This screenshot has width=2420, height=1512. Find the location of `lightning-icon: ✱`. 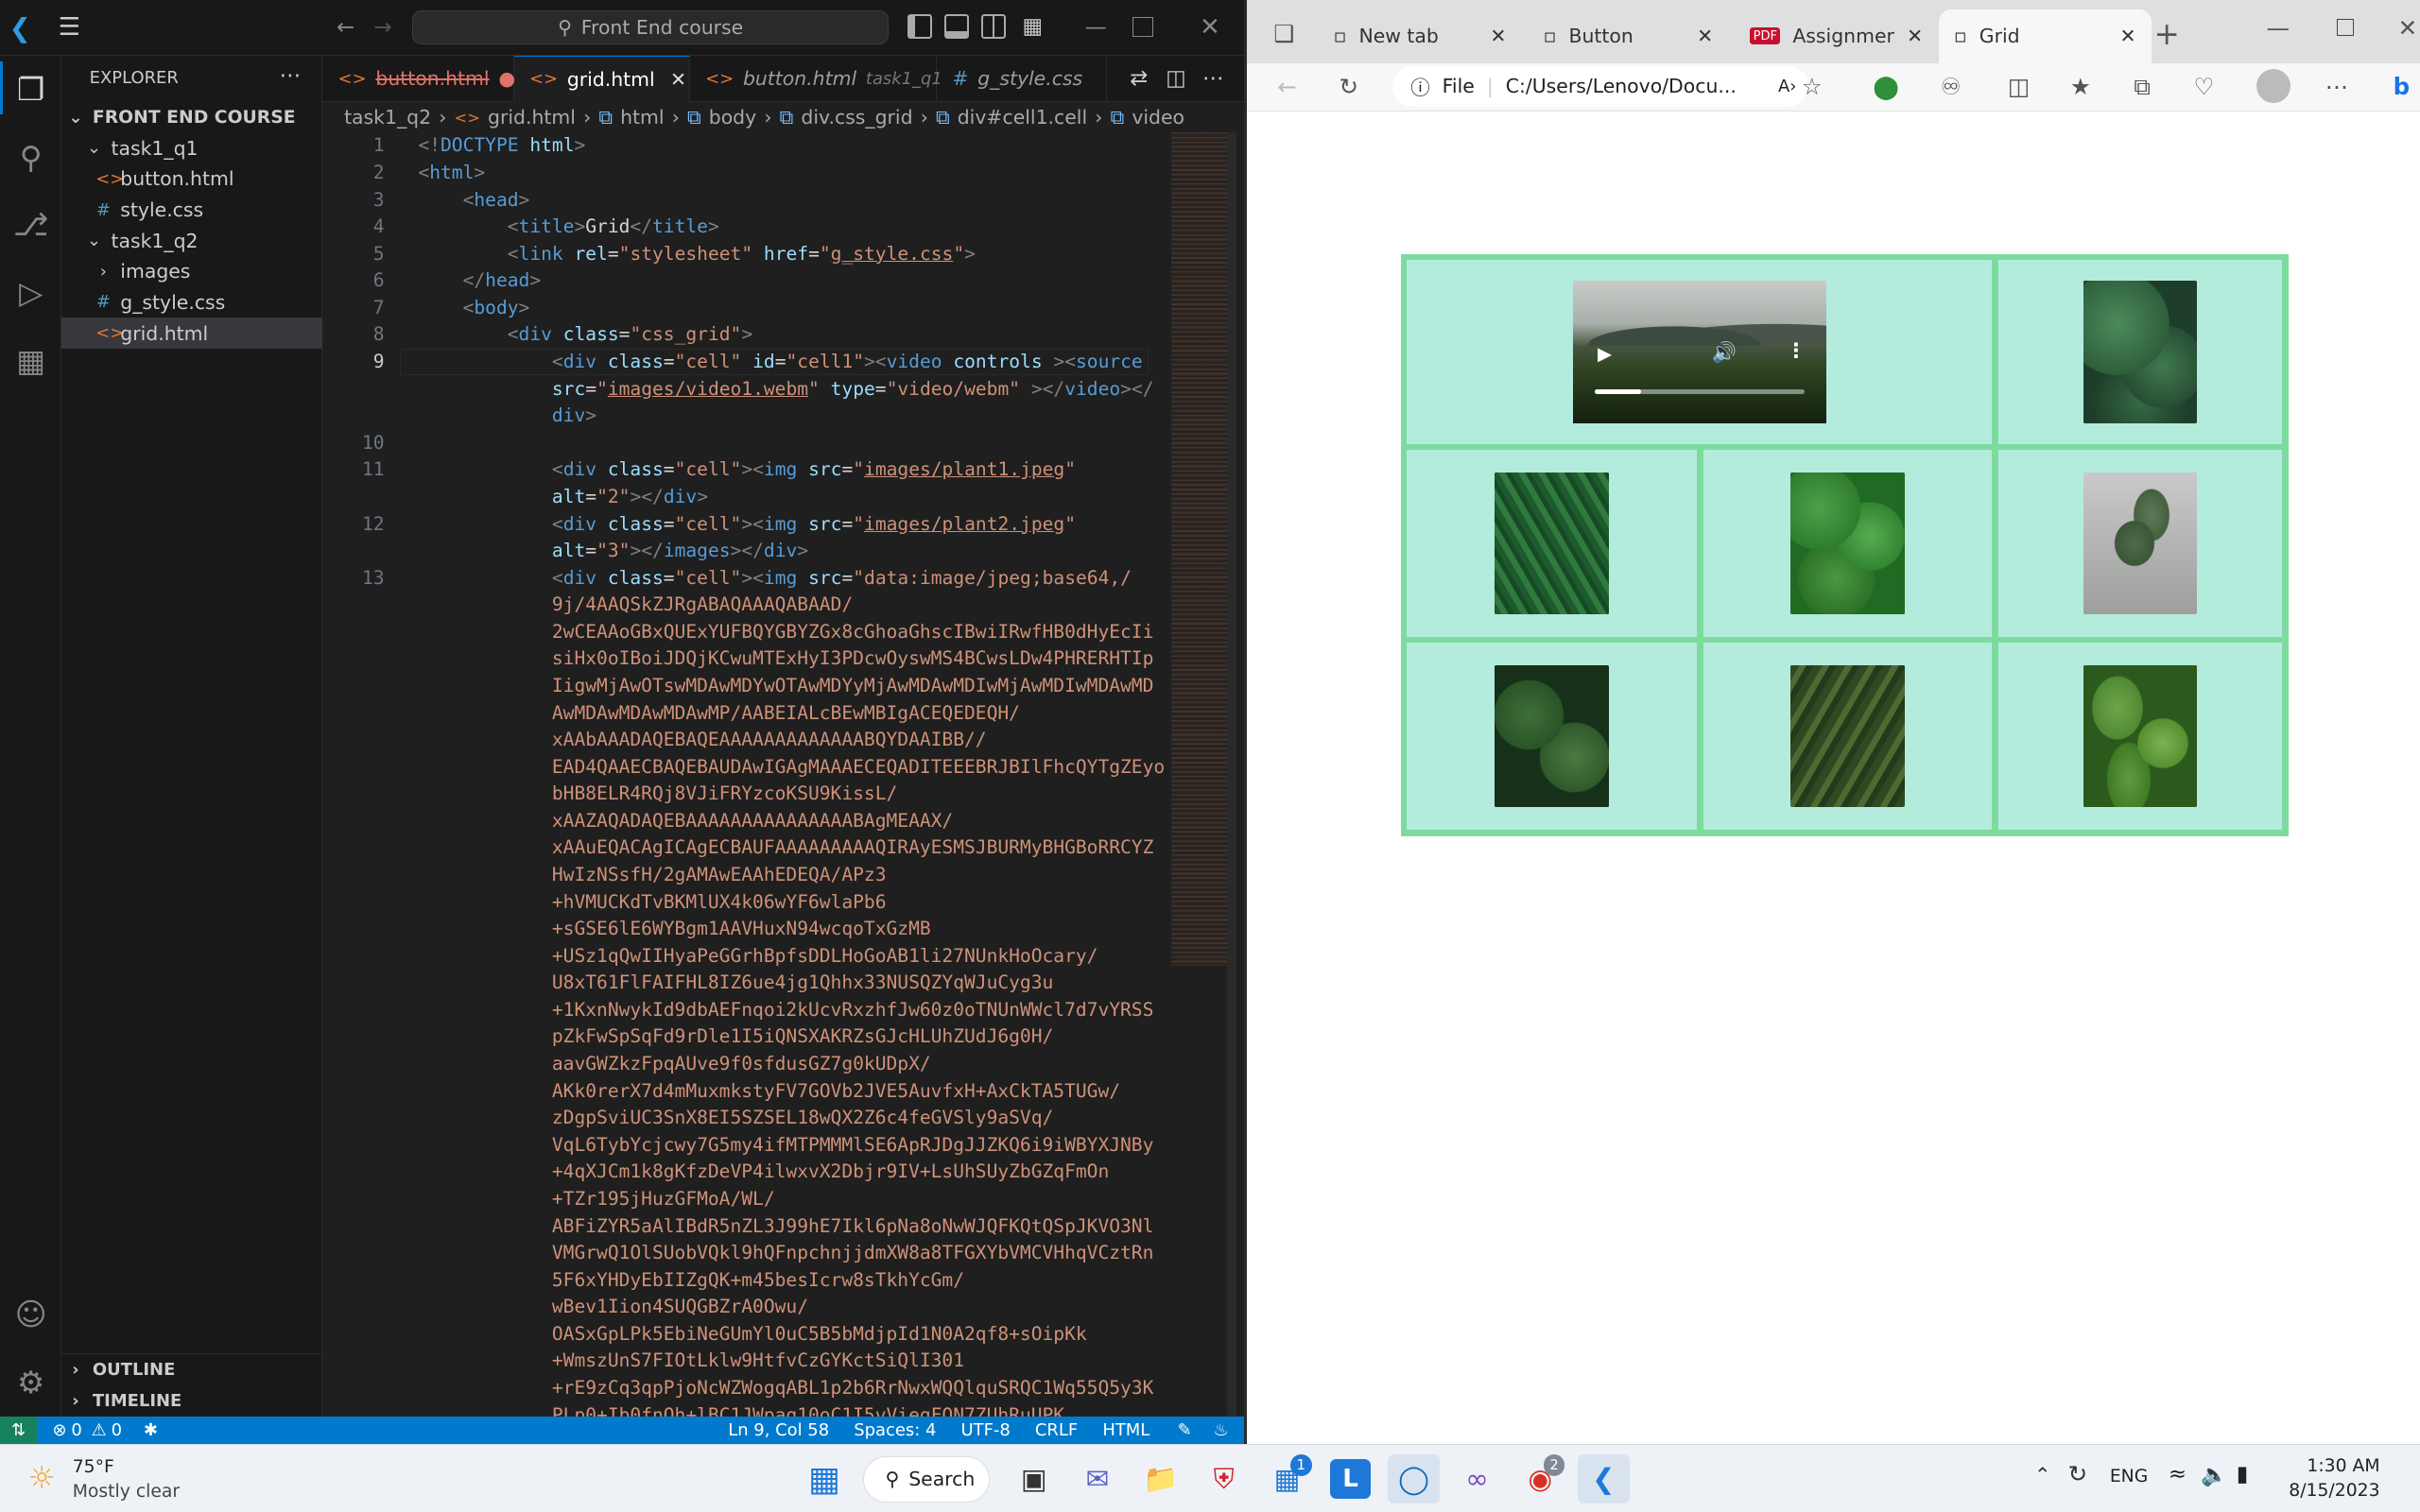

lightning-icon: ✱ is located at coordinates (151, 1430).